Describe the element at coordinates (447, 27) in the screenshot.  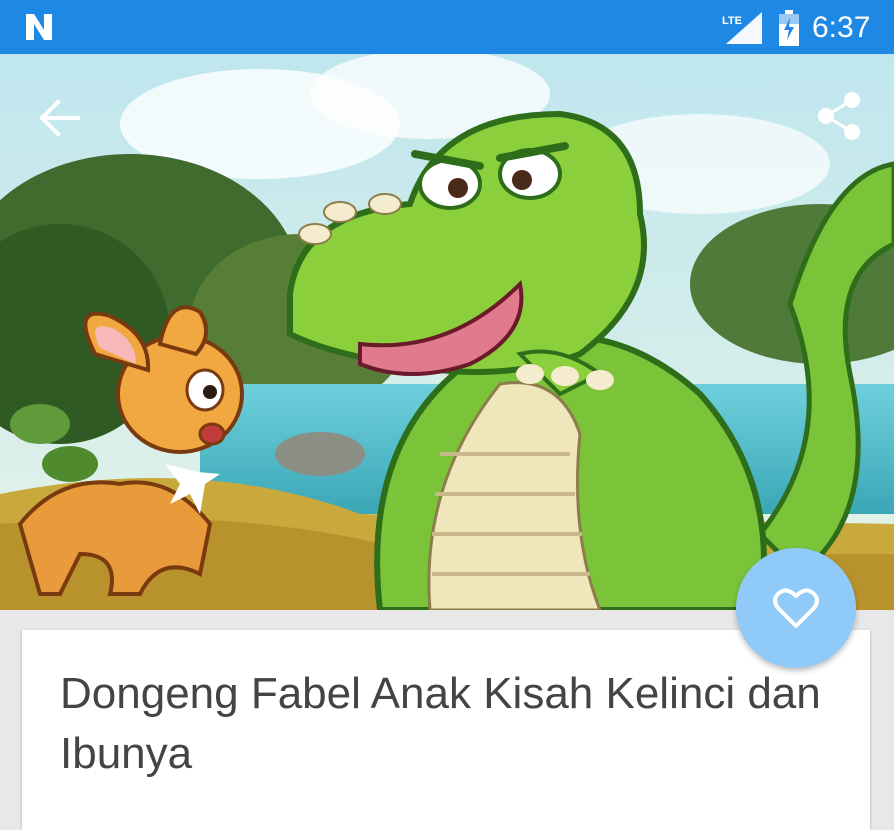
I see `status-bar: LTE 6:37` at that location.